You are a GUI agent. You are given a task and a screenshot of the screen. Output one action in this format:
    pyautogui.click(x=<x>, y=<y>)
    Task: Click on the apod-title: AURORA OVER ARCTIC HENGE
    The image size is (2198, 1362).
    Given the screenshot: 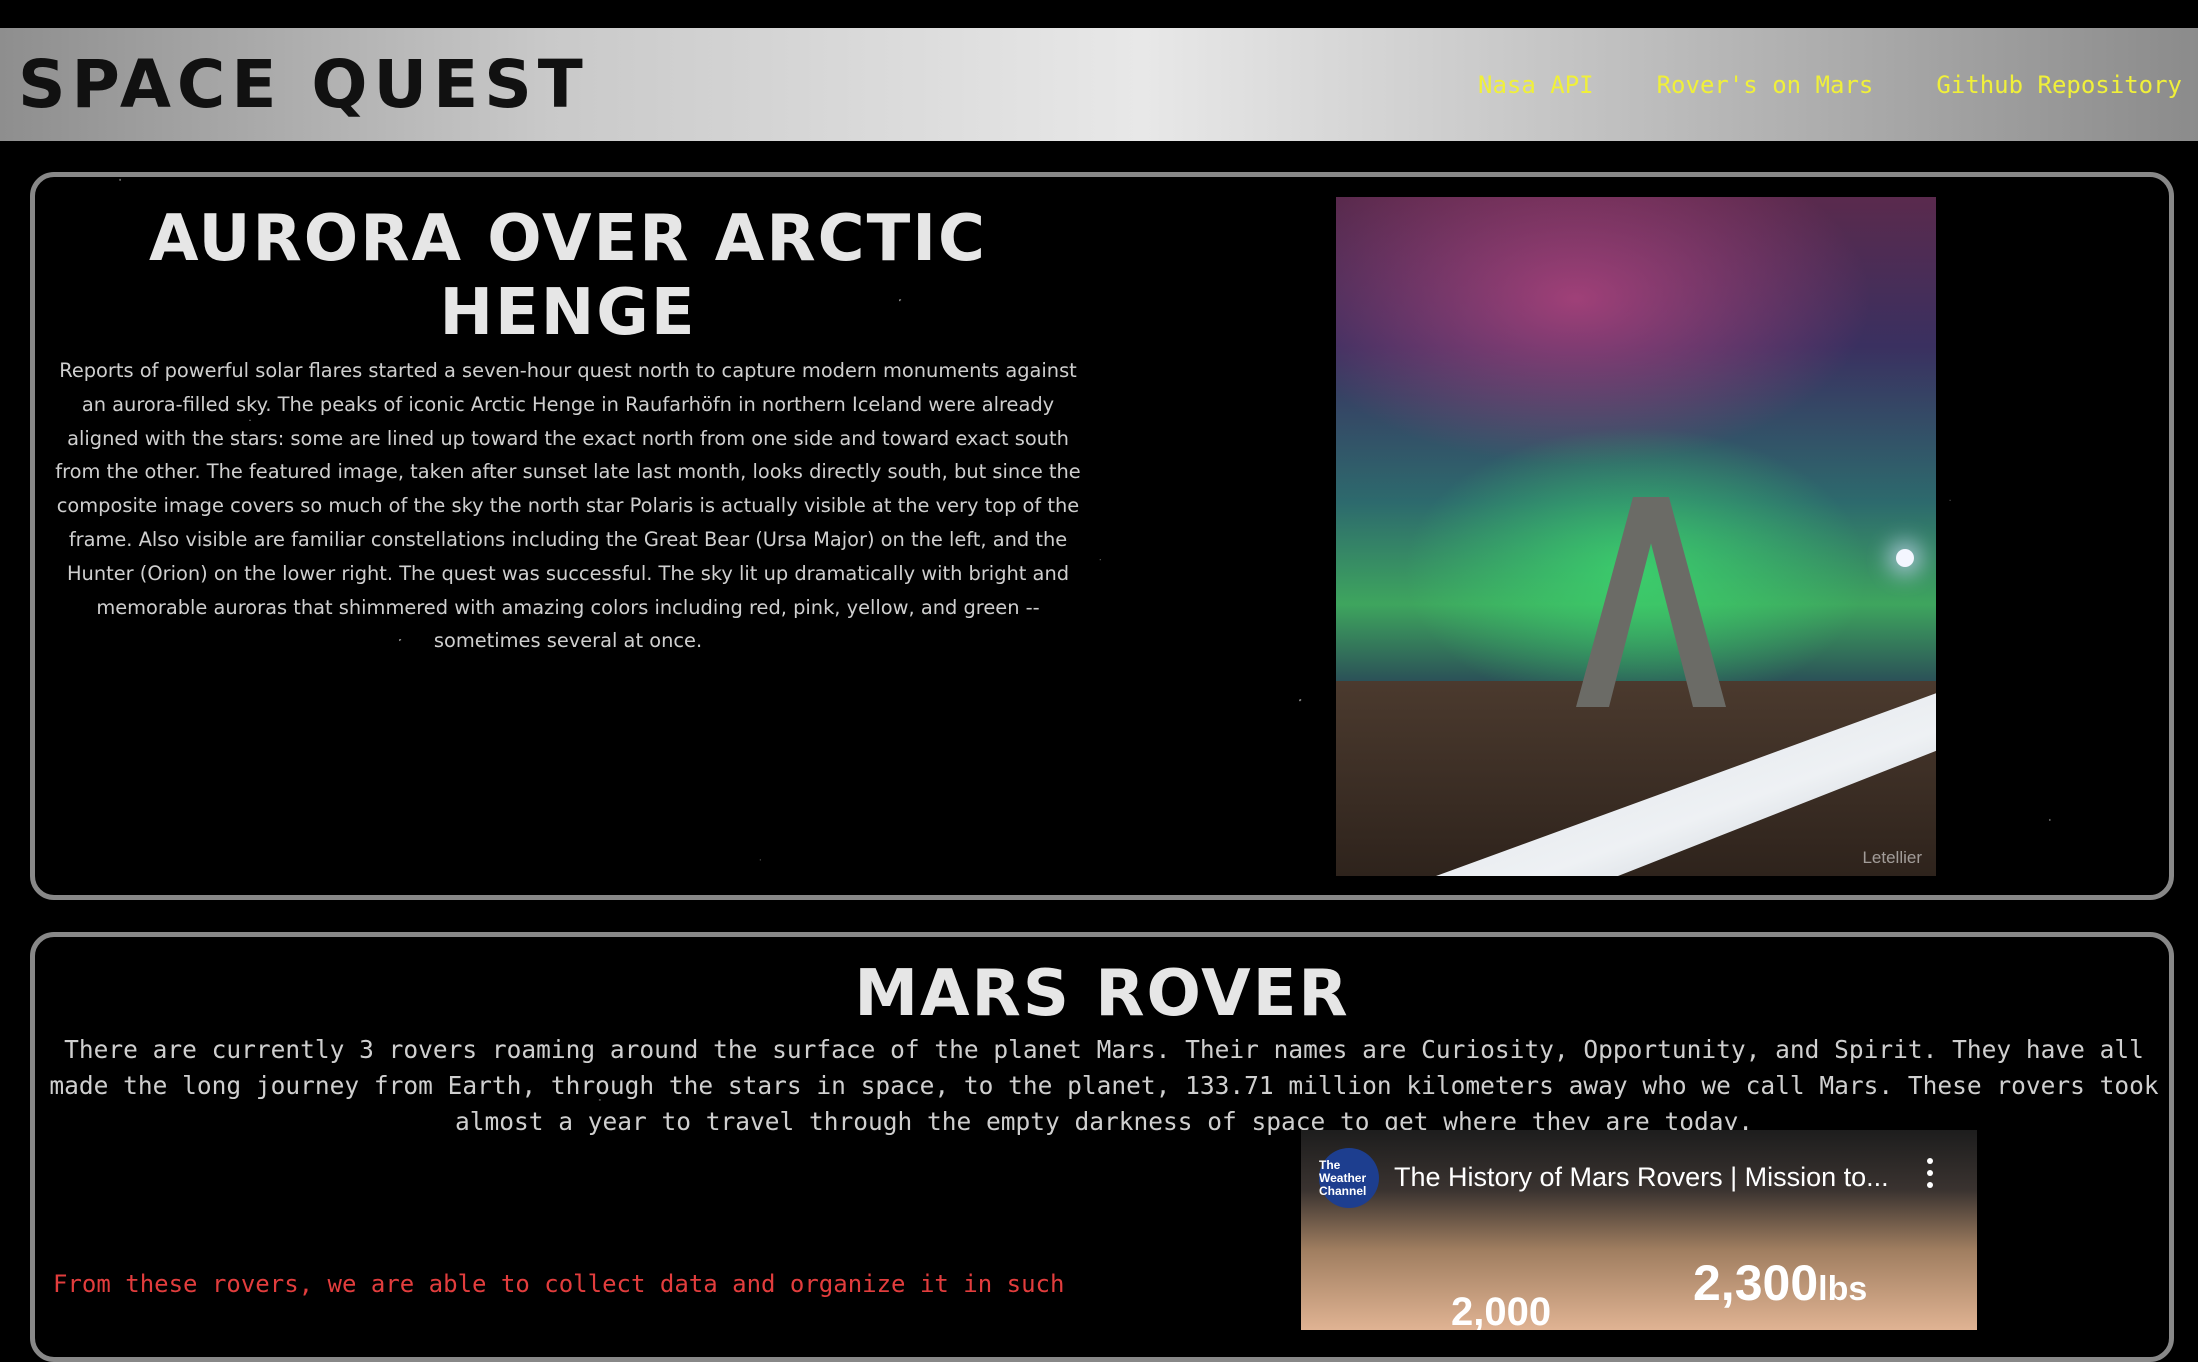 What is the action you would take?
    pyautogui.click(x=568, y=276)
    